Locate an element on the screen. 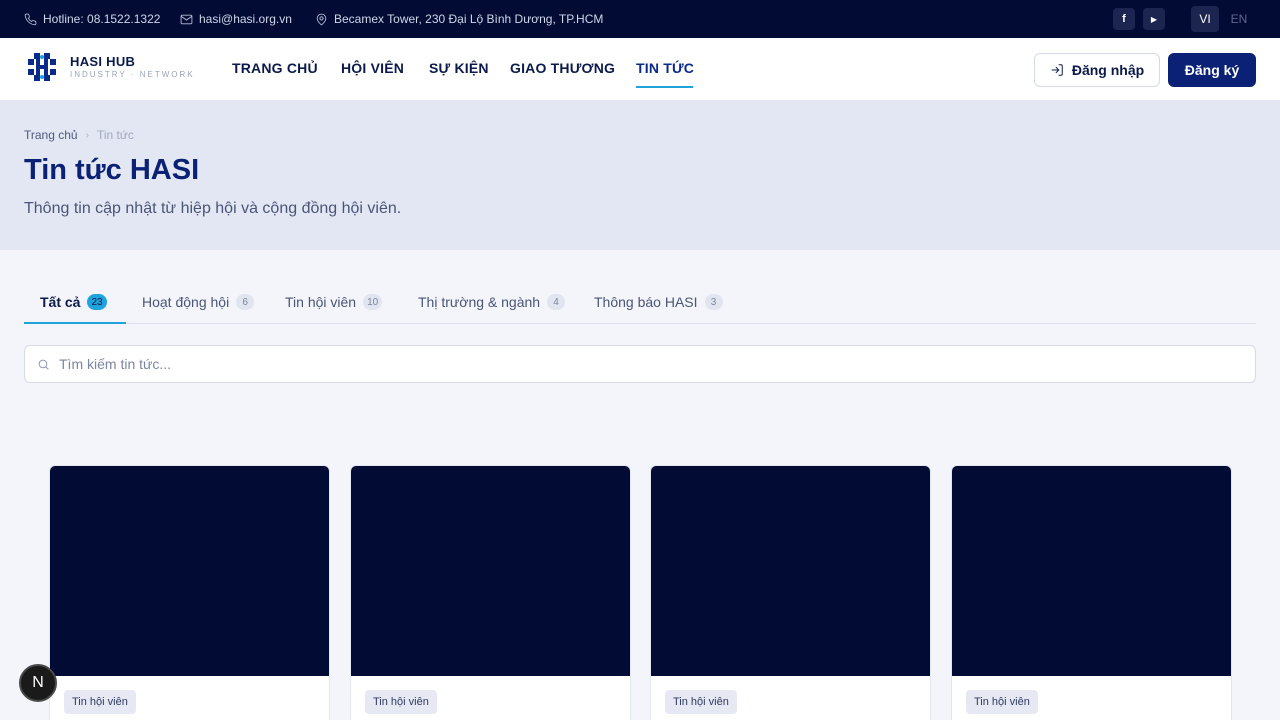  search-icon is located at coordinates (43, 364).